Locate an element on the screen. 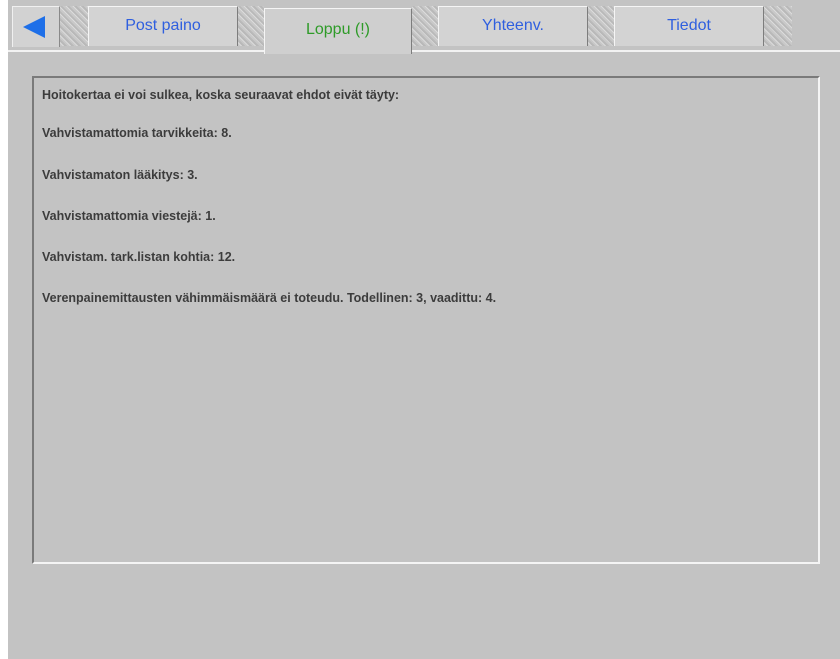 The width and height of the screenshot is (840, 659). left-arrow-icon is located at coordinates (34, 27).